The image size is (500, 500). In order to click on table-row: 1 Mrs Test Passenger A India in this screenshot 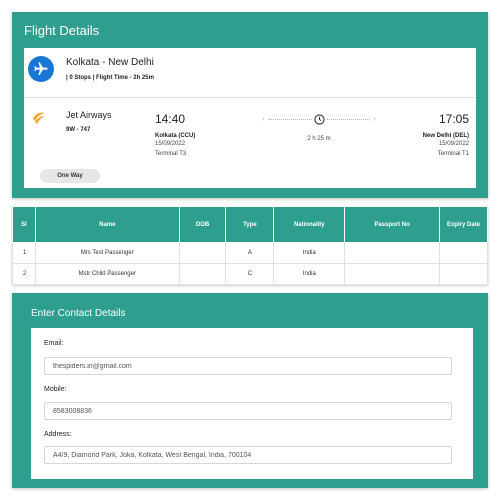, I will do `click(250, 253)`.